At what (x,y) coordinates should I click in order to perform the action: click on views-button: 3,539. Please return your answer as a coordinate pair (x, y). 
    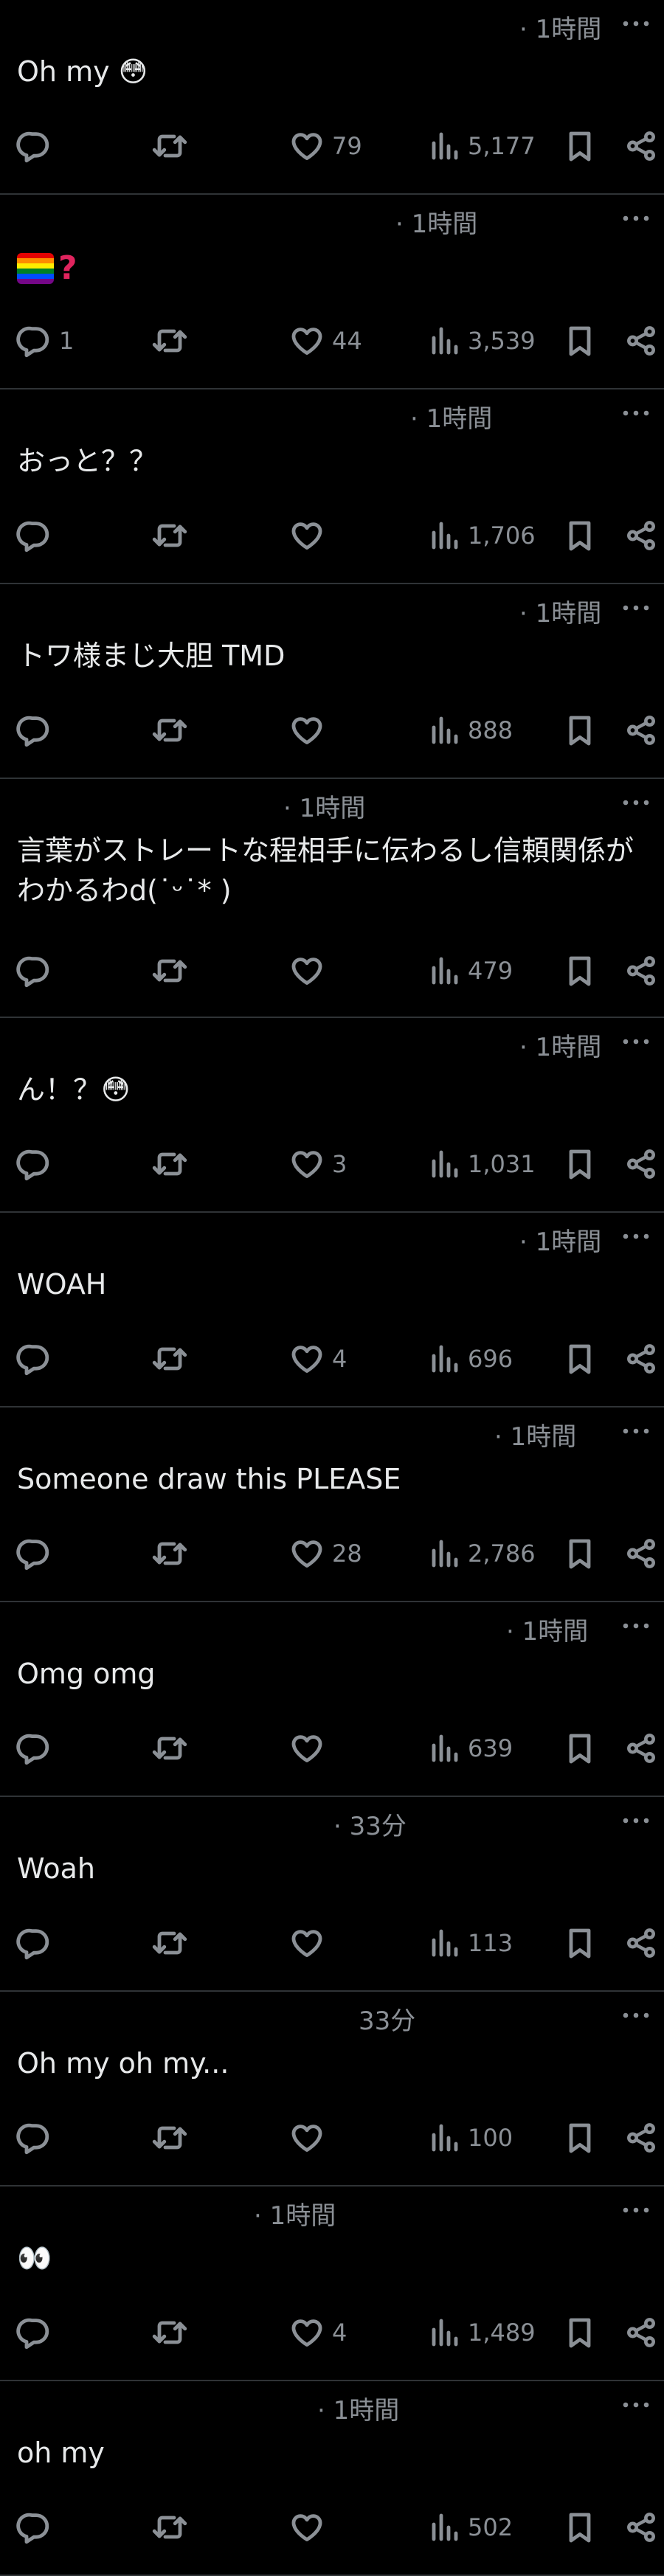
    Looking at the image, I should click on (482, 341).